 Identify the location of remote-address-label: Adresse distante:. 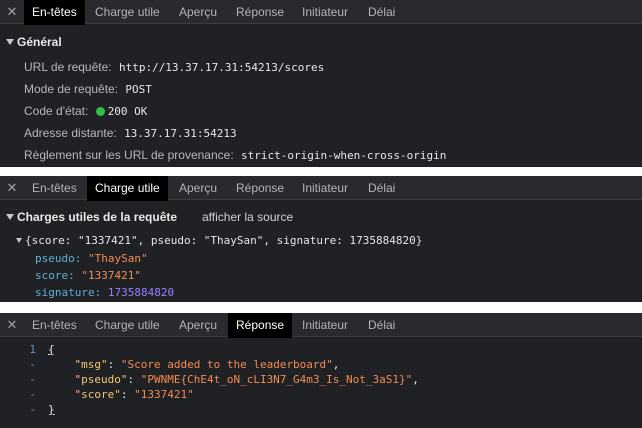
(70, 133).